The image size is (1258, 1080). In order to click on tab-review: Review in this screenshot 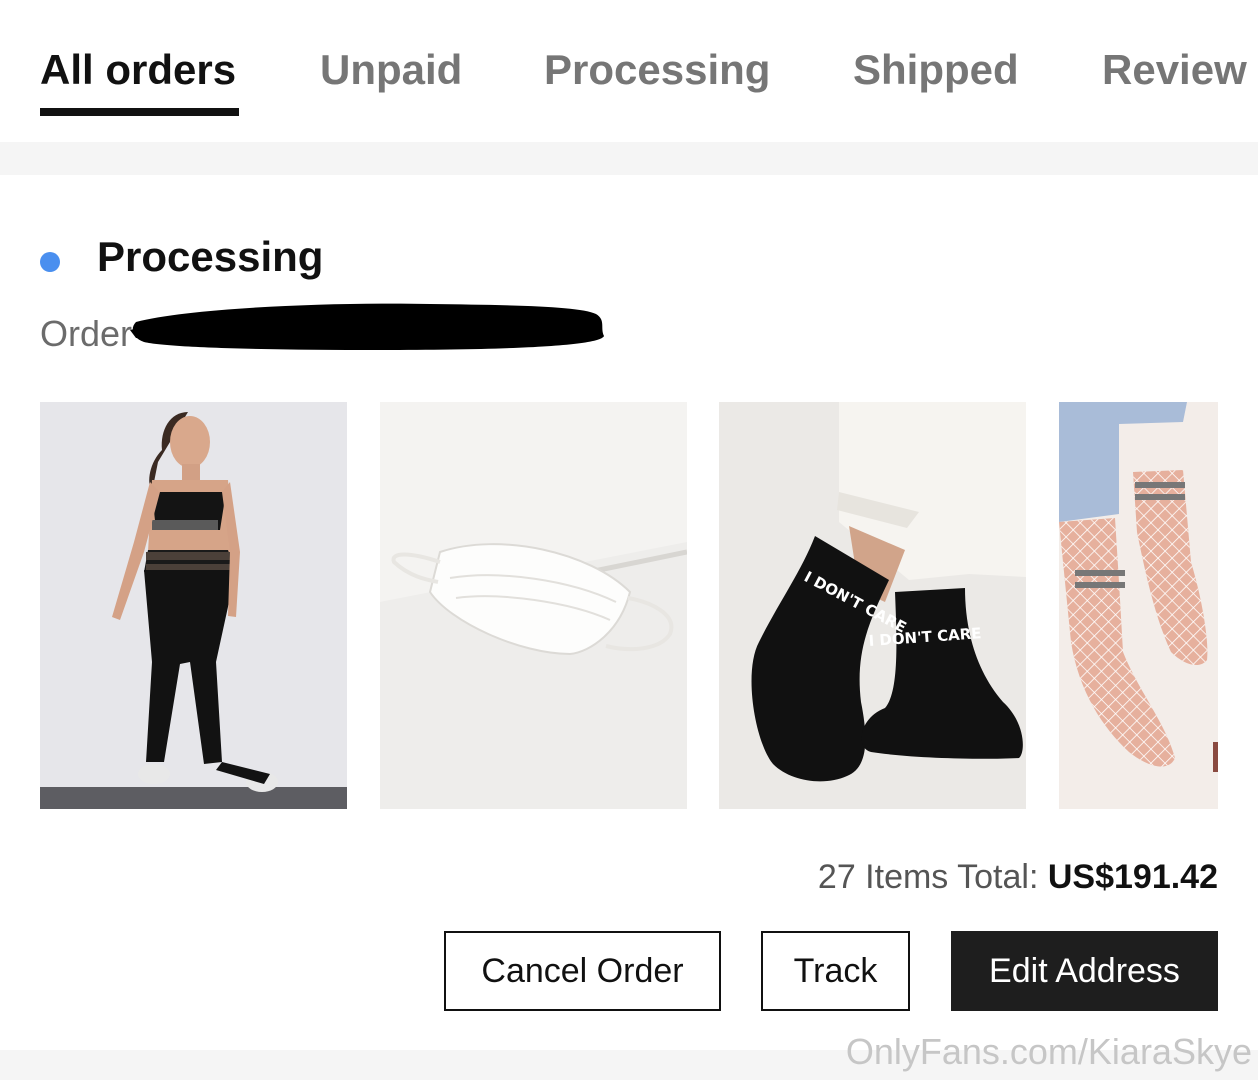, I will do `click(1174, 70)`.